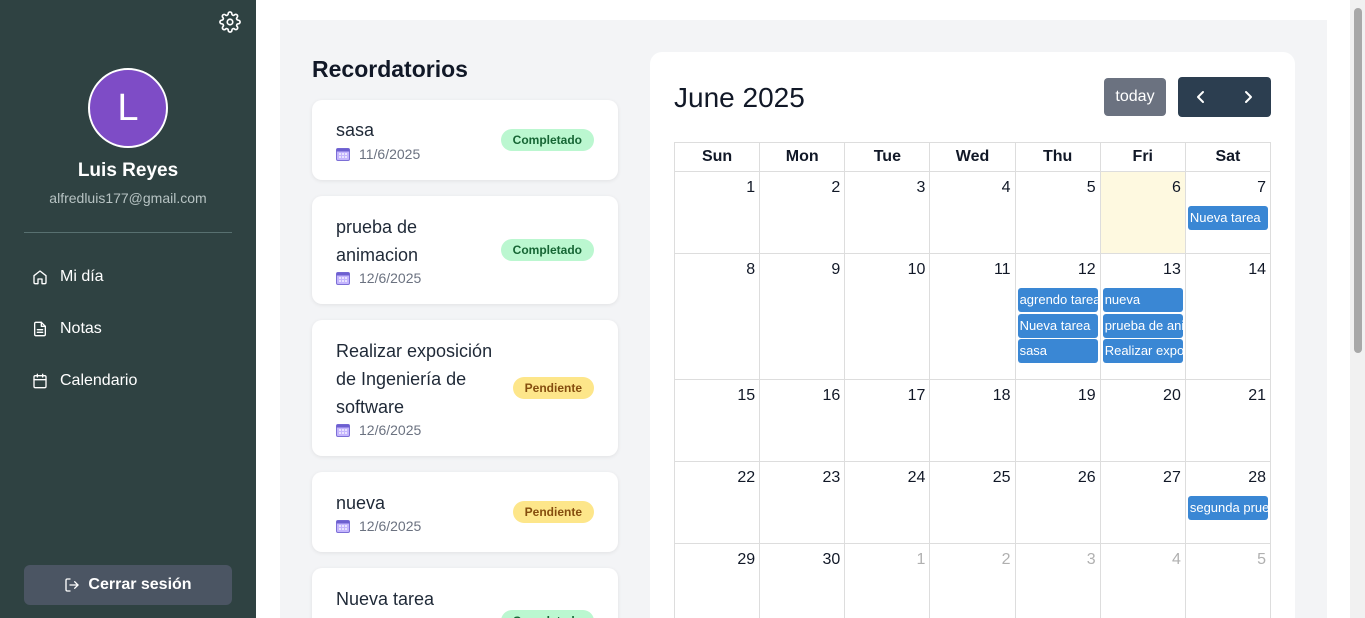  What do you see at coordinates (1058, 421) in the screenshot?
I see `calendar-day: 19` at bounding box center [1058, 421].